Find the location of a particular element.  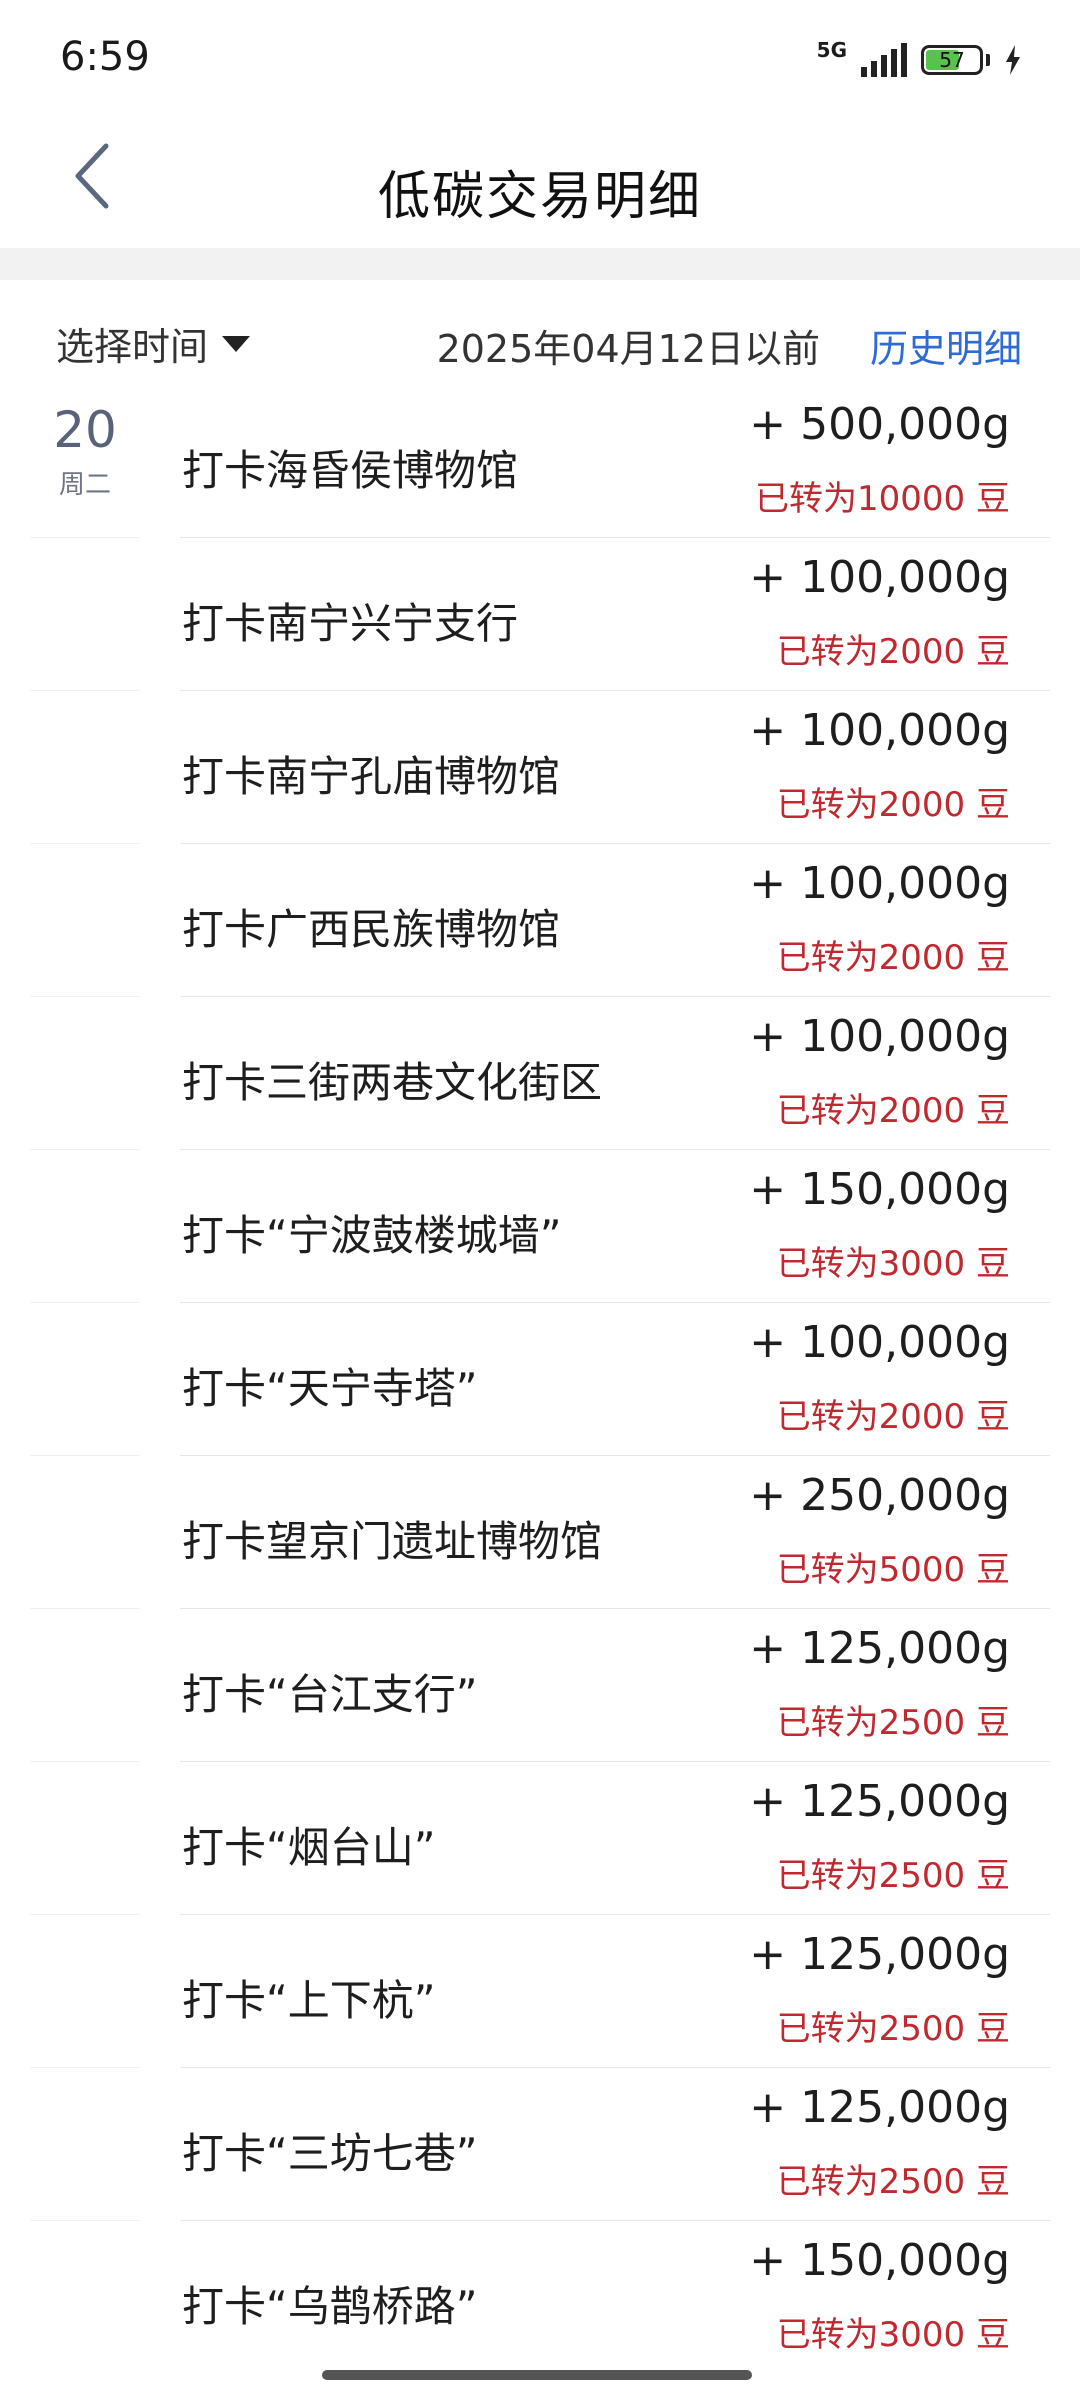

battery-level: 57 is located at coordinates (952, 60).